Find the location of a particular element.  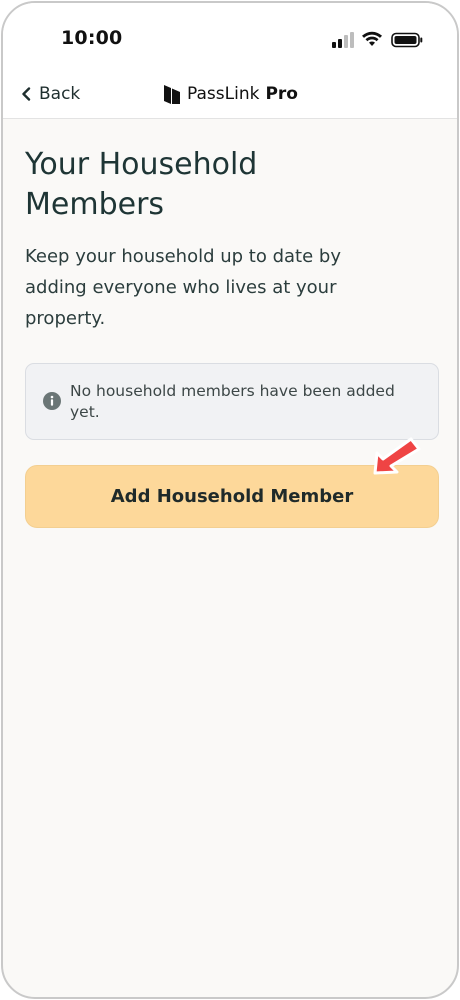

message-line-1: No household members have been added is located at coordinates (232, 391).